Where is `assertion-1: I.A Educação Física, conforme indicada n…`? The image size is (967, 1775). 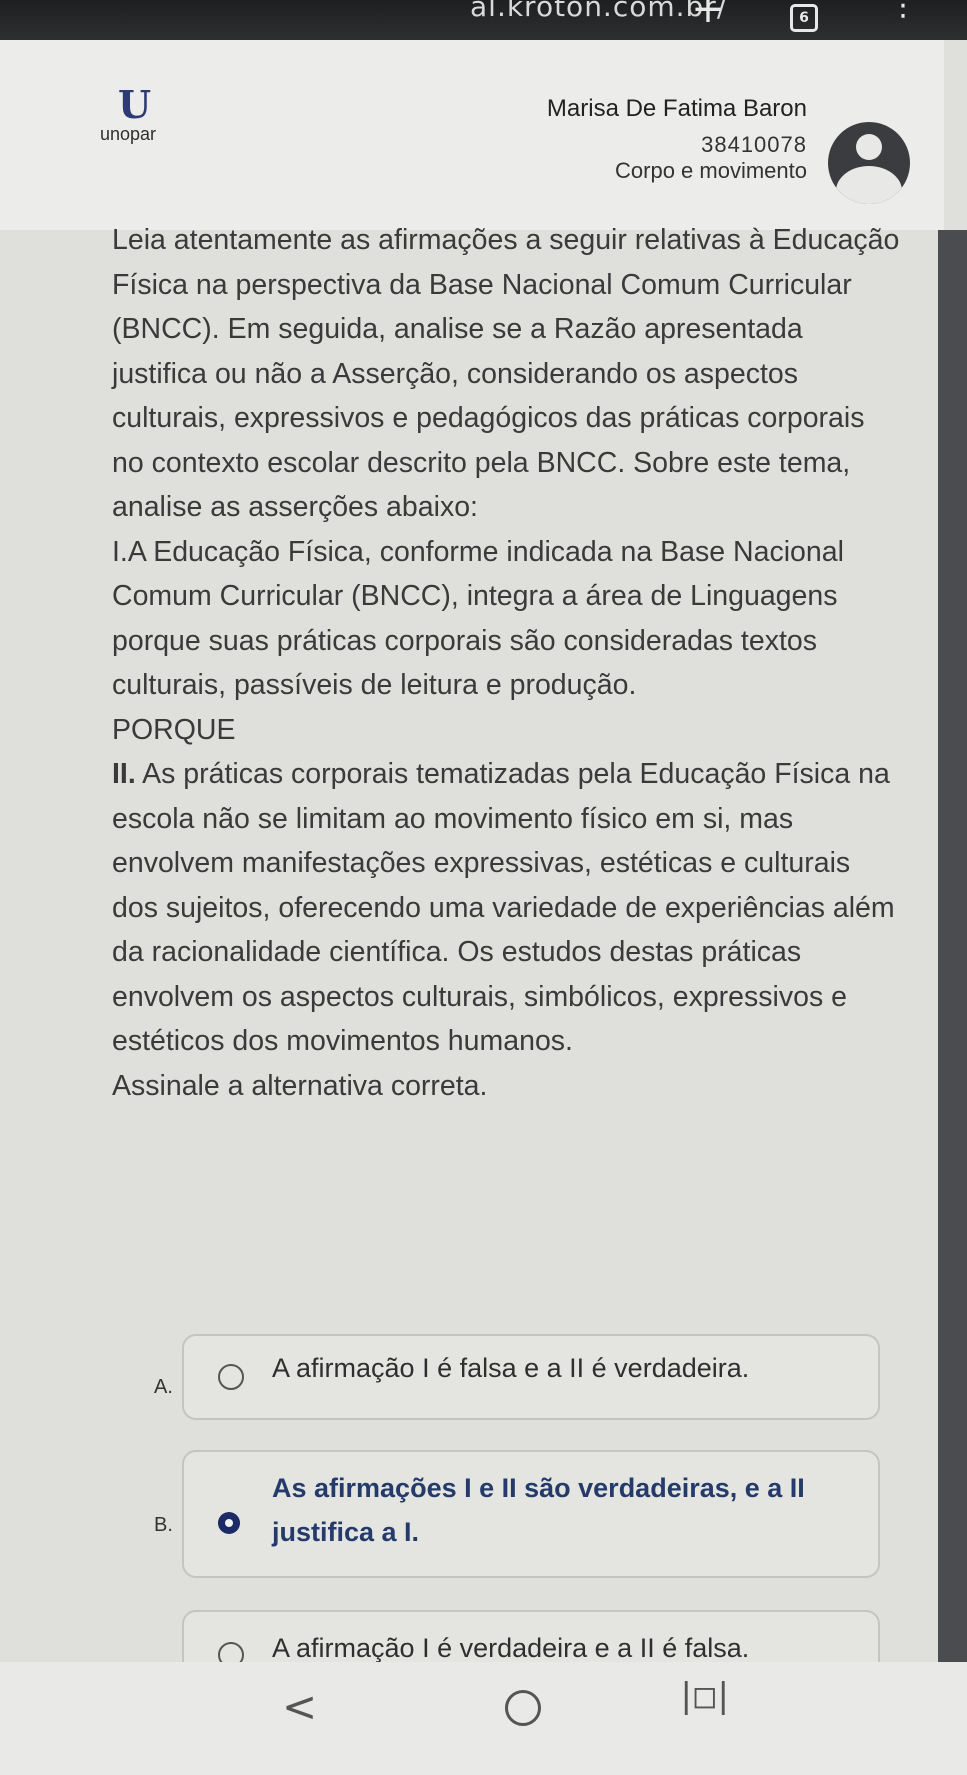 assertion-1: I.A Educação Física, conforme indicada n… is located at coordinates (478, 618).